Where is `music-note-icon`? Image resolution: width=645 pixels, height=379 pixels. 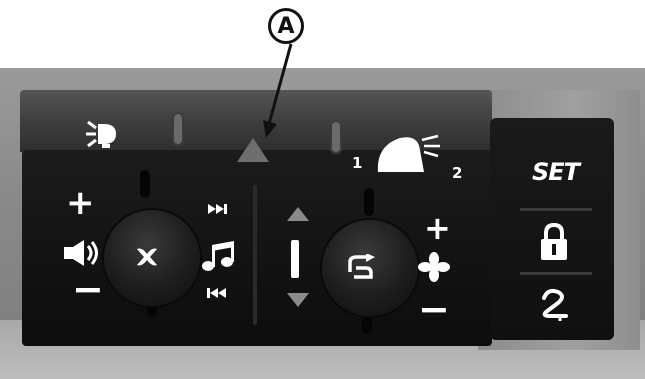
music-note-icon is located at coordinates (218, 256).